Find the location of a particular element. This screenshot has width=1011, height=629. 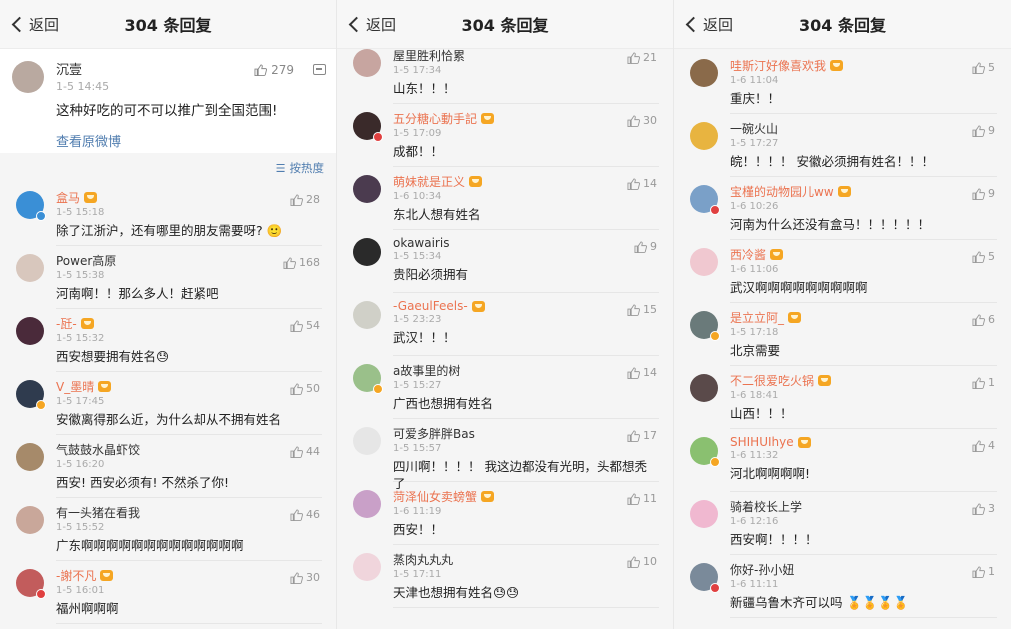

comment-author: 西冷酱 is located at coordinates (863, 254).